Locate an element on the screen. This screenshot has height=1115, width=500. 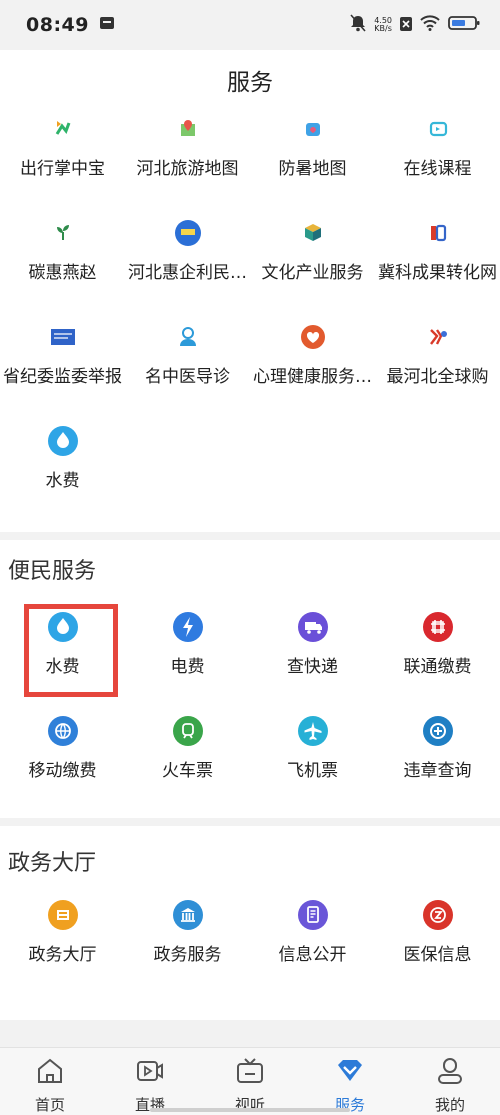
map-icon is located at coordinates (188, 129).